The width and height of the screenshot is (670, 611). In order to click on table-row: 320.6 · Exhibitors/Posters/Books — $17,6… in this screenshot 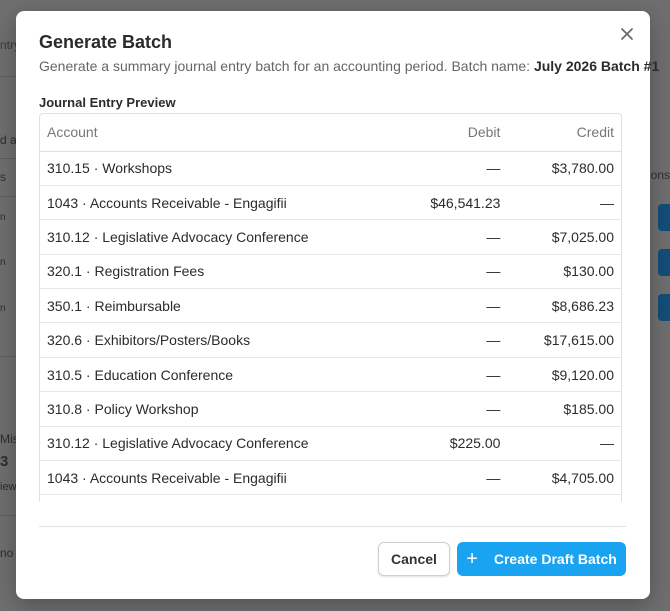, I will do `click(330, 340)`.